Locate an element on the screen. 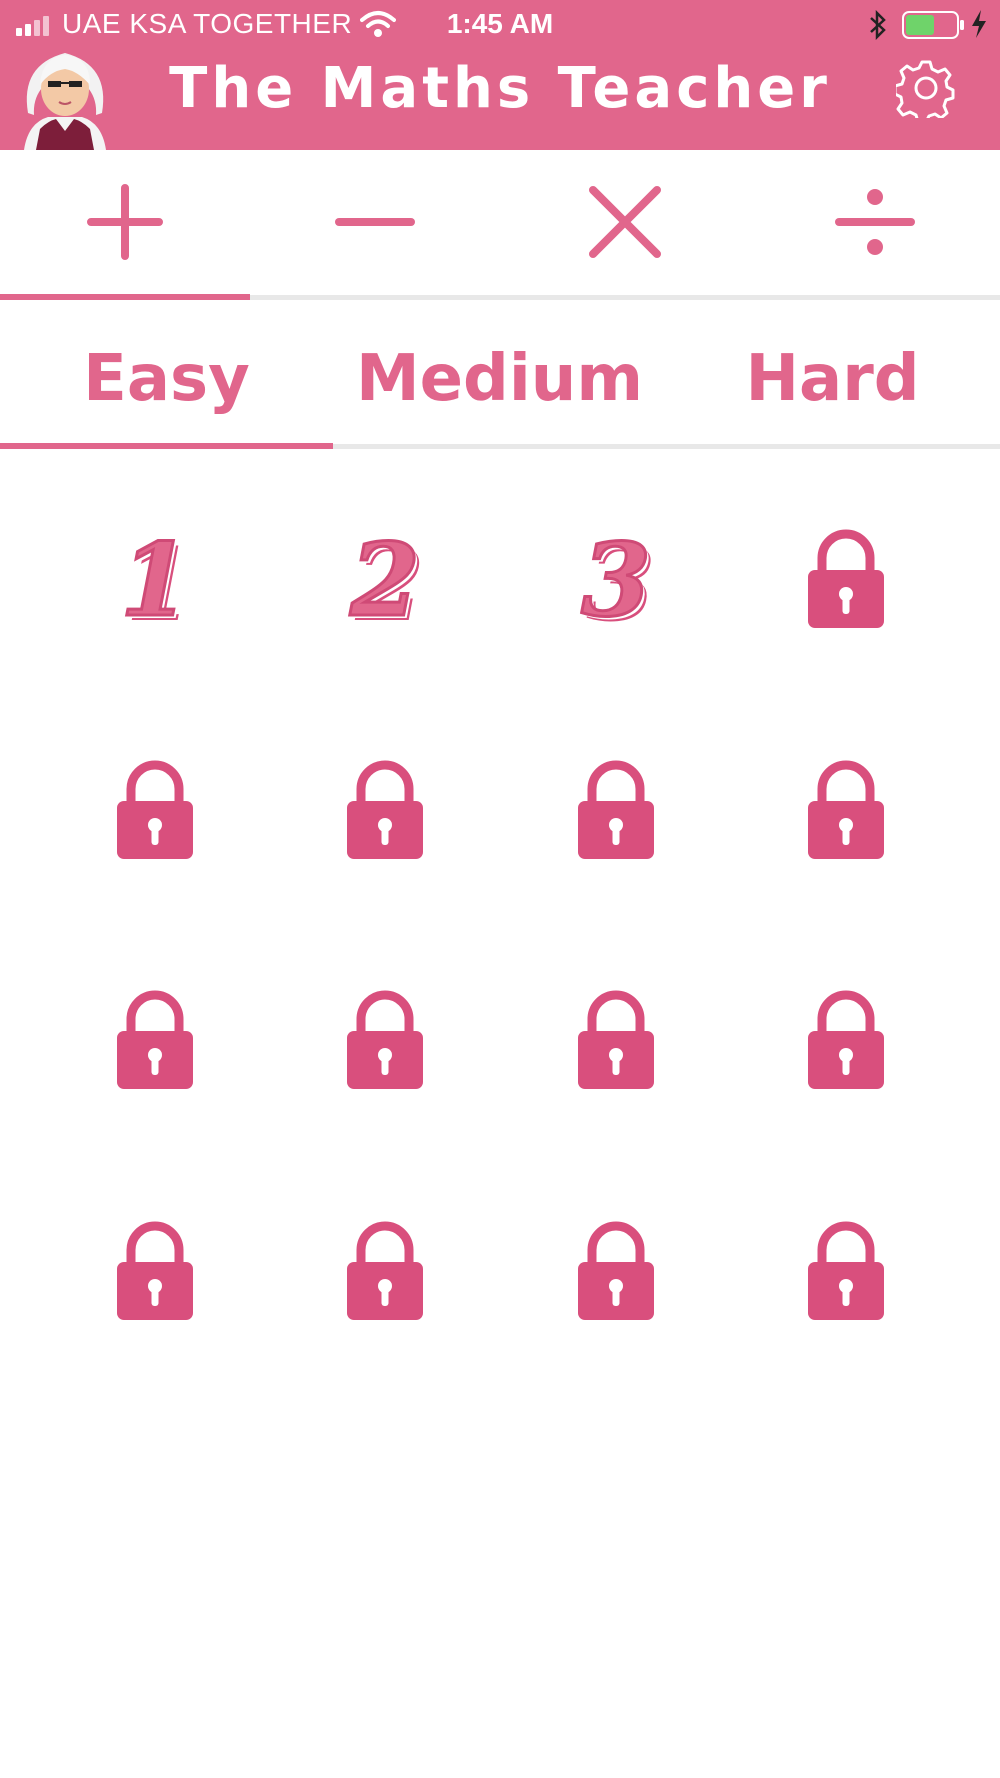 Image resolution: width=1000 pixels, height=1778 pixels. level-number: 1 is located at coordinates (155, 580).